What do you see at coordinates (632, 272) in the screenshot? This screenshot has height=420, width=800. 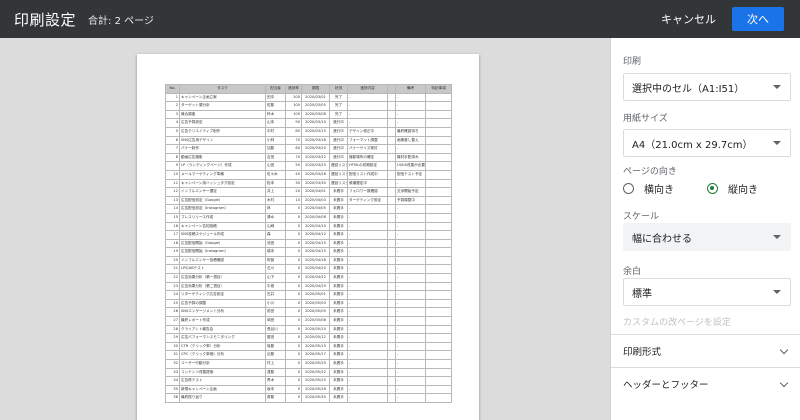 I see `margin-label: 余白` at bounding box center [632, 272].